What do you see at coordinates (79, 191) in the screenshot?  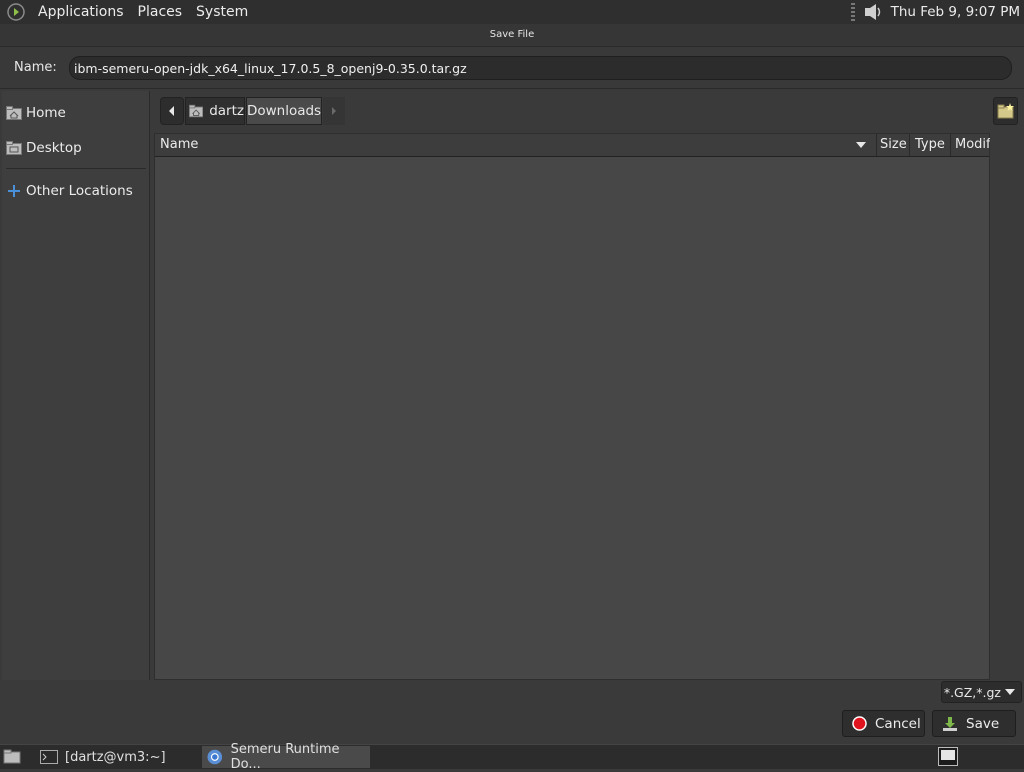 I see `sidebar-item-label: Other Locations` at bounding box center [79, 191].